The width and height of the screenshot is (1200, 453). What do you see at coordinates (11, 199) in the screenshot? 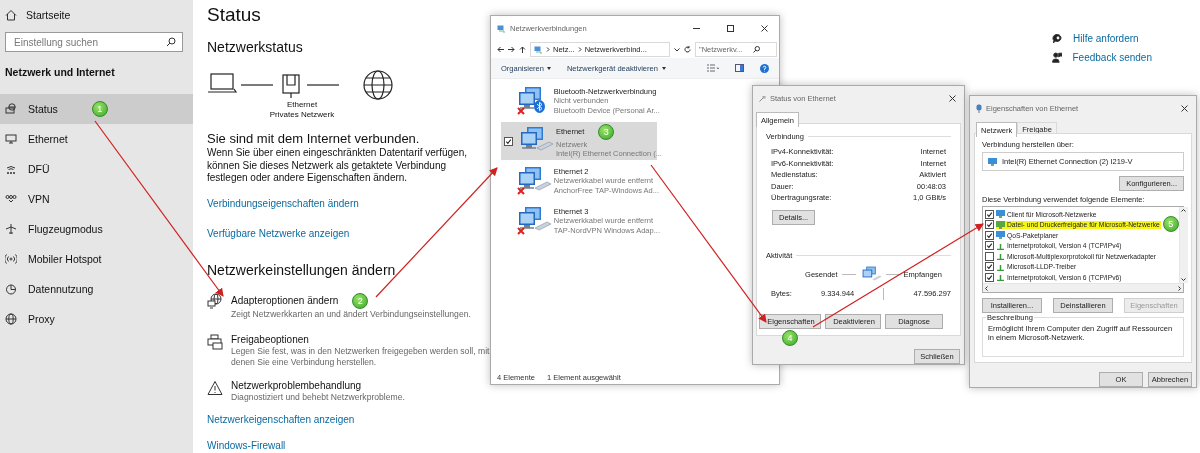
I see `vpn-icon` at bounding box center [11, 199].